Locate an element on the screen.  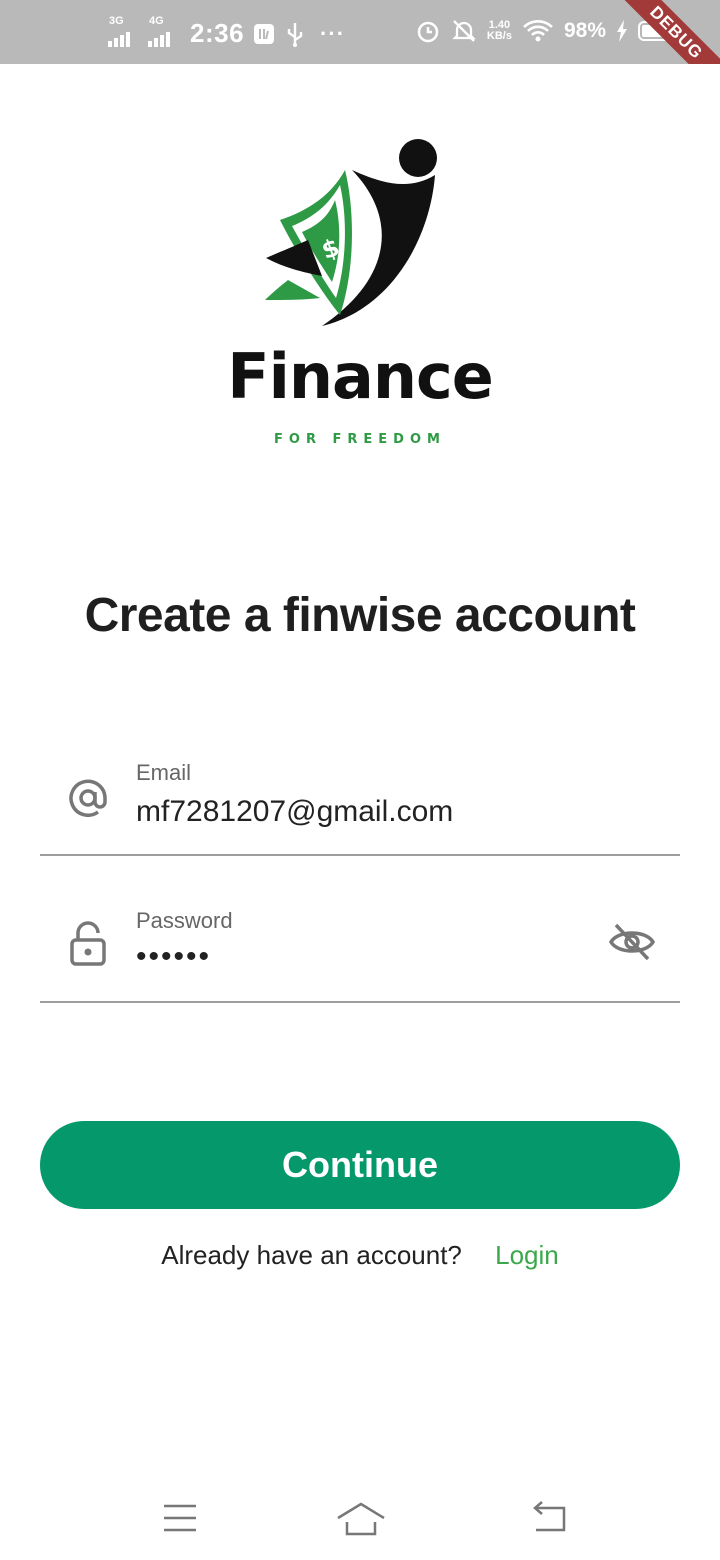
clock: 2:36 is located at coordinates (217, 33).